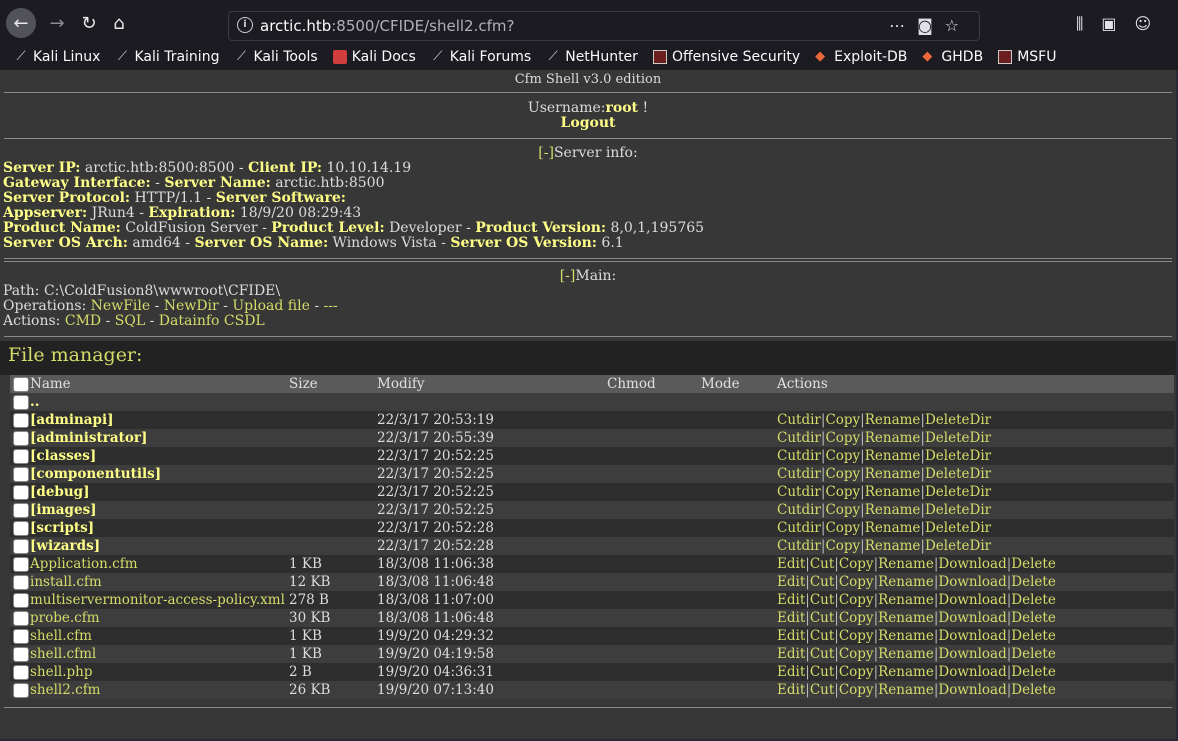 The image size is (1178, 741). I want to click on item-name-link: shell.cfm, so click(61, 636).